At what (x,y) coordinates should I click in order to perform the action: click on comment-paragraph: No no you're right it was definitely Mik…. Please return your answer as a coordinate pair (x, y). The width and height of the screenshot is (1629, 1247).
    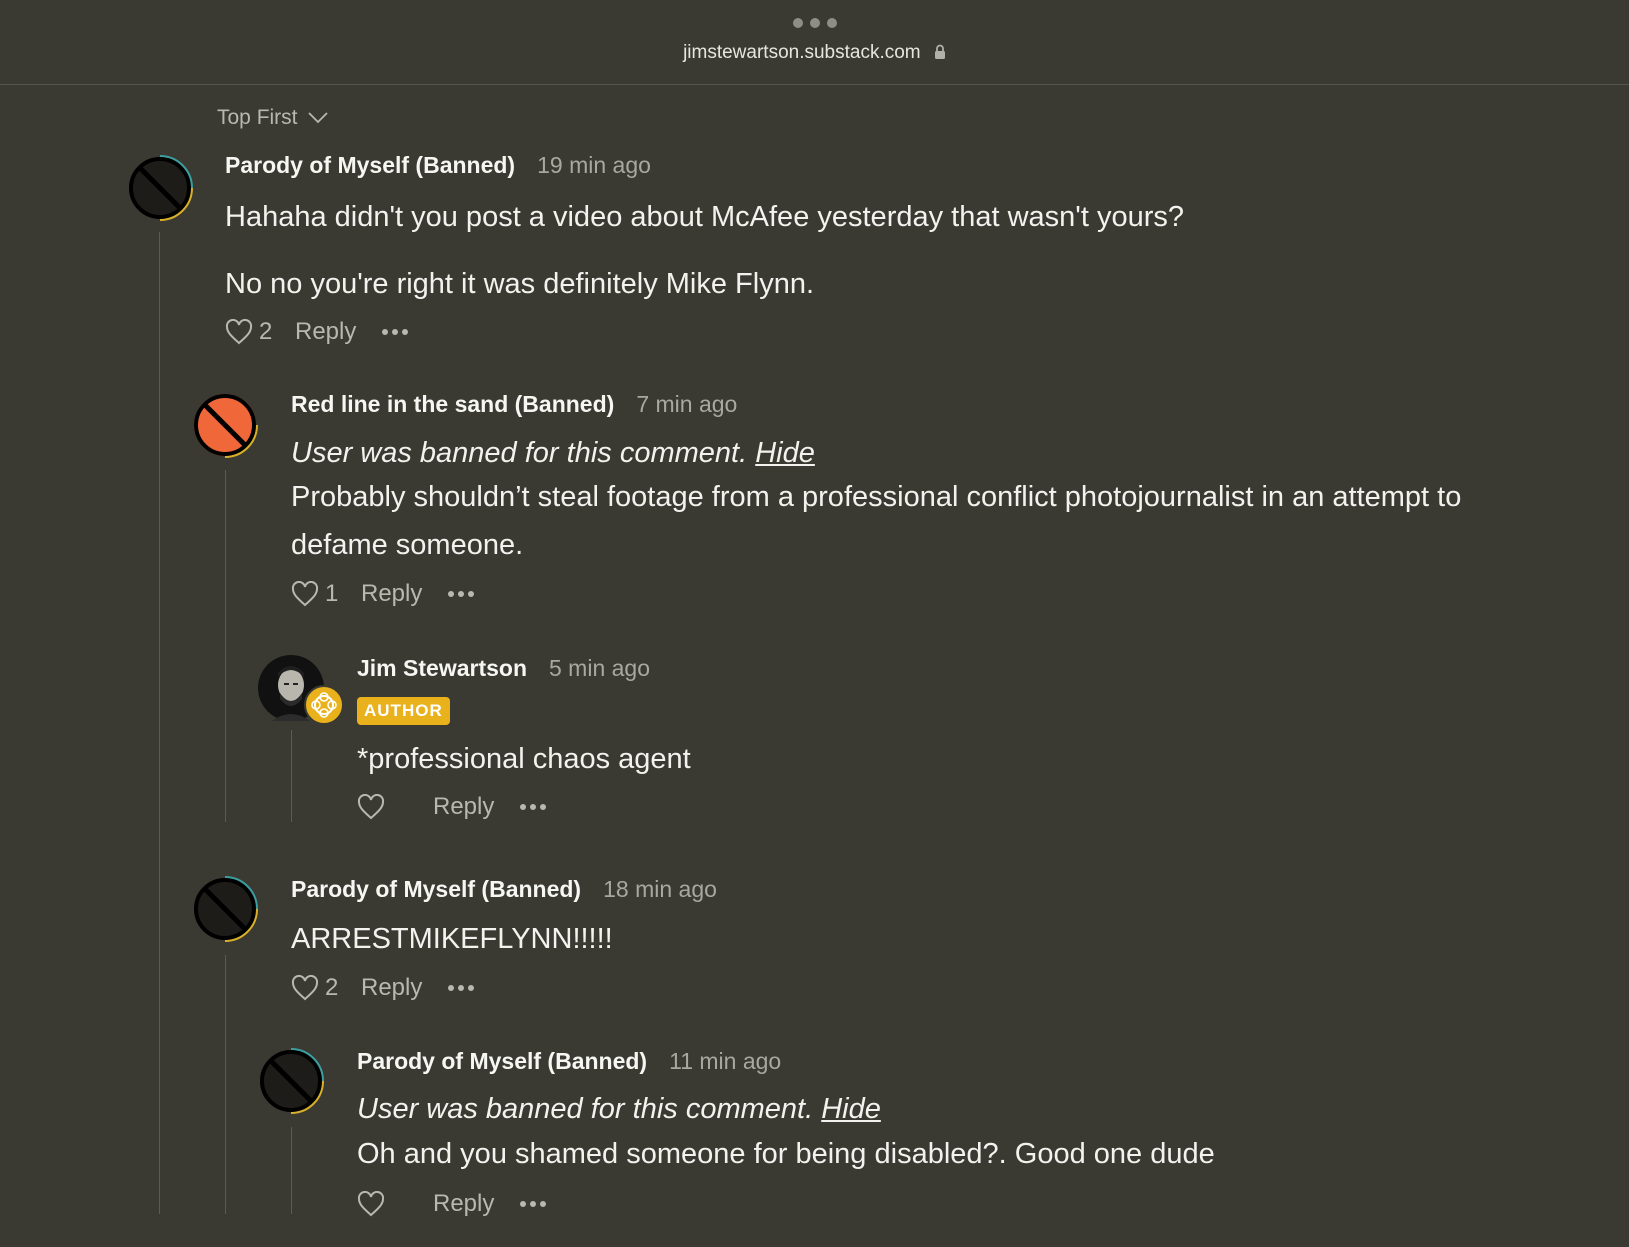
    Looking at the image, I should click on (520, 284).